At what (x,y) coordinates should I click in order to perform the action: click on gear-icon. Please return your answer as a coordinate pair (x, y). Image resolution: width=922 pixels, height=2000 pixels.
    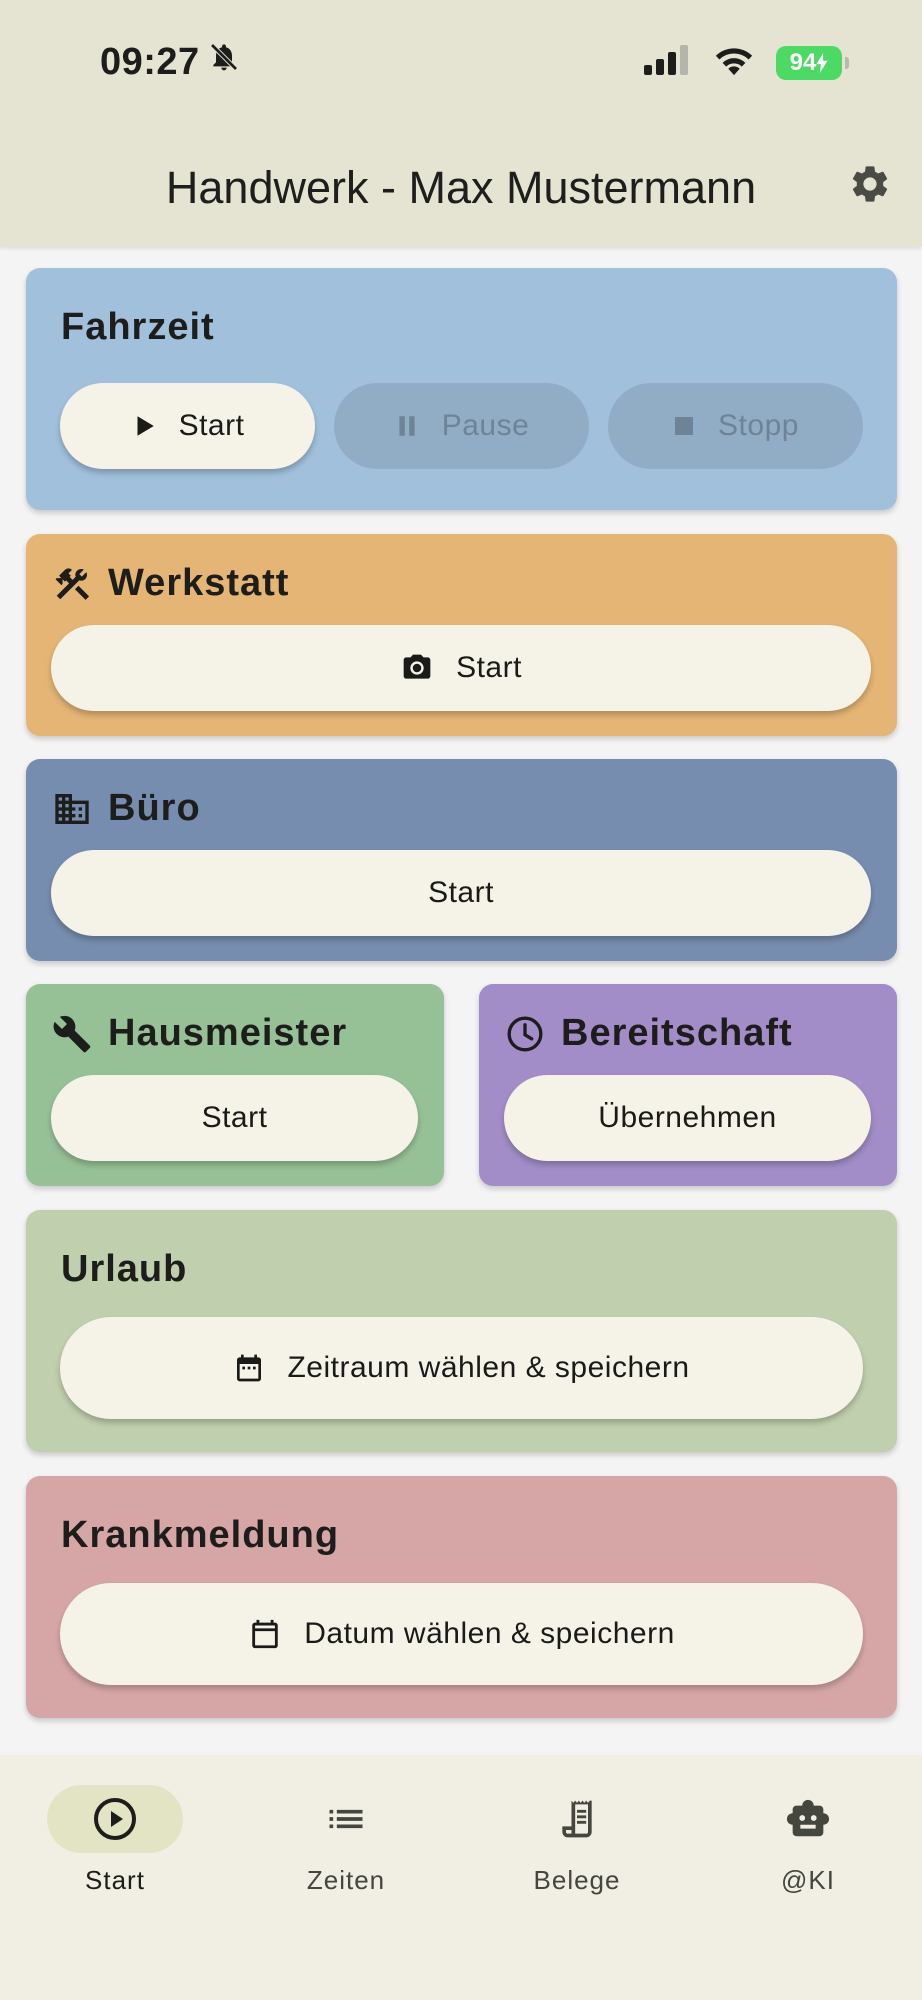
    Looking at the image, I should click on (870, 184).